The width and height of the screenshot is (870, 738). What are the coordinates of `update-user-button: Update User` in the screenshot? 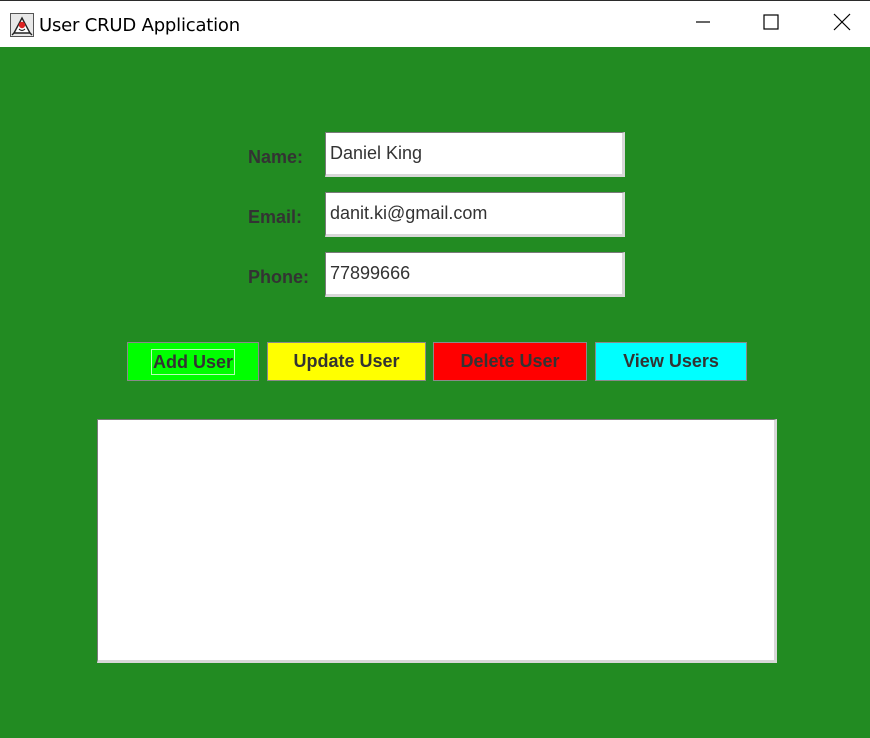 It's located at (346, 361).